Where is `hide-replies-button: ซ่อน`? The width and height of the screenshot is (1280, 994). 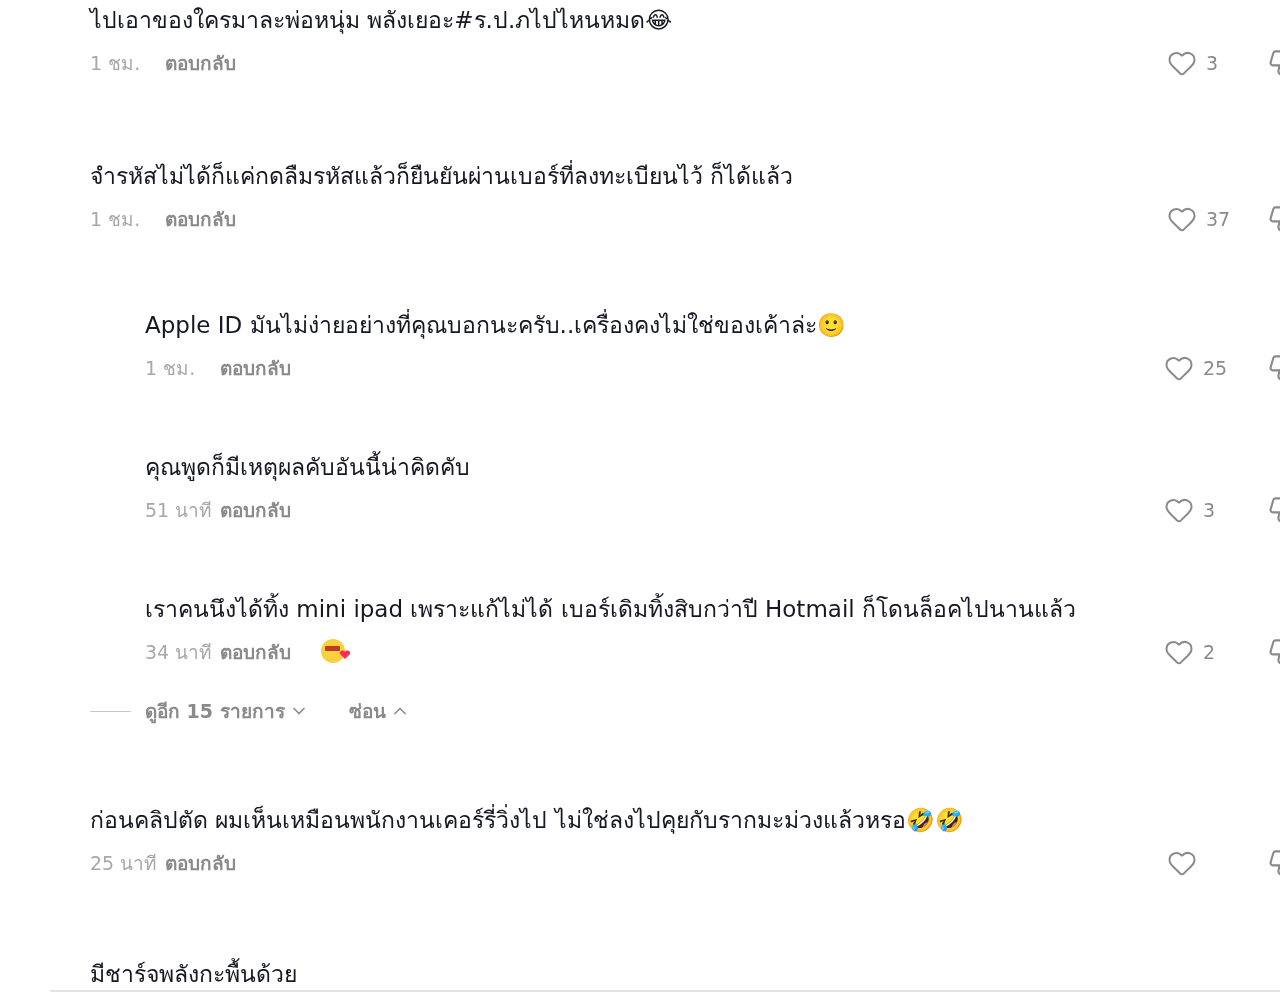 hide-replies-button: ซ่อน is located at coordinates (379, 711).